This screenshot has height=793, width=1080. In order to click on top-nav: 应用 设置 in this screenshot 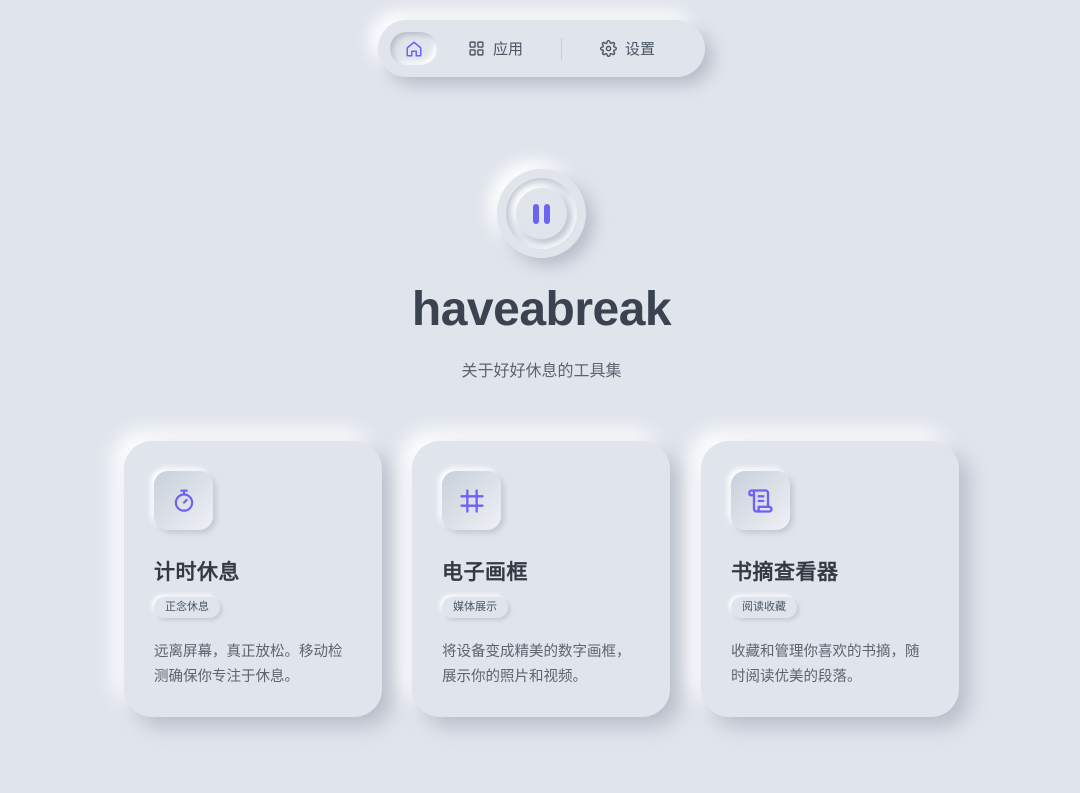, I will do `click(541, 48)`.